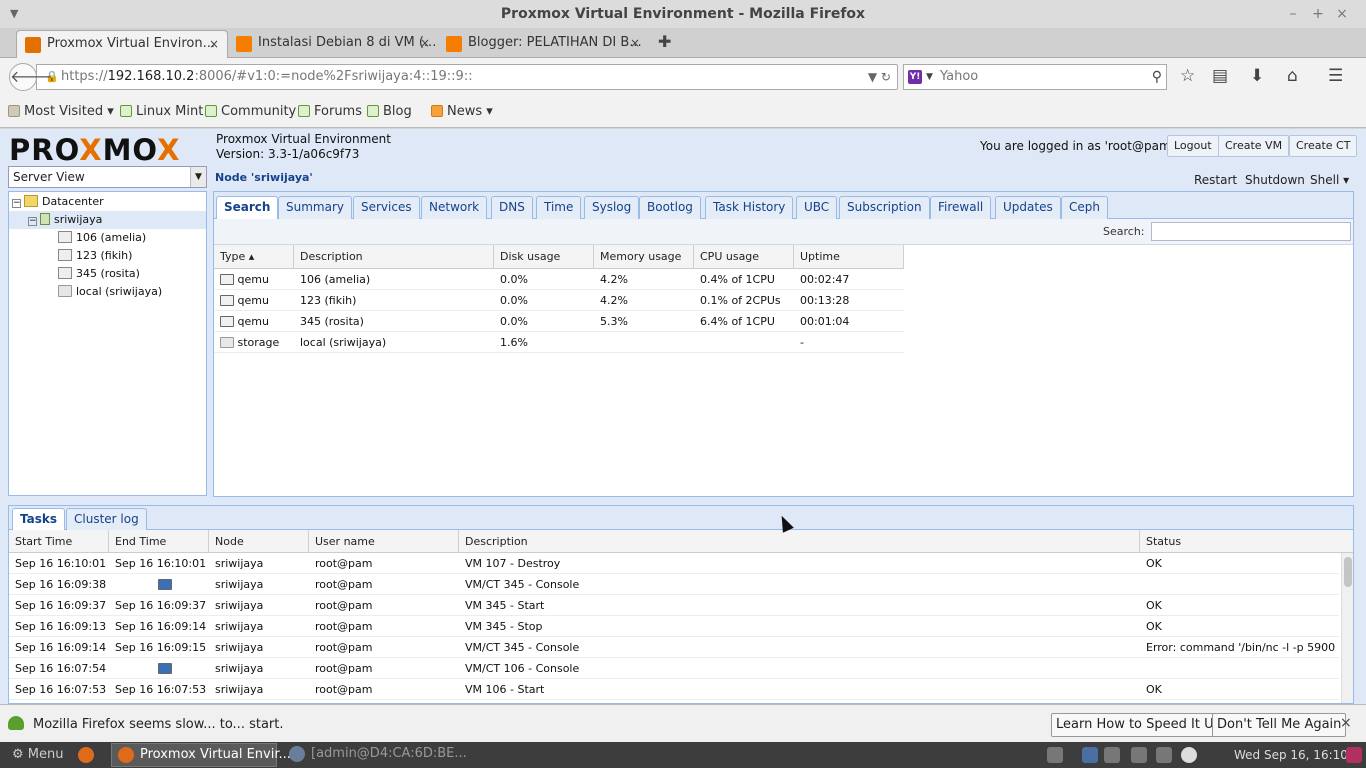 This screenshot has height=768, width=1366. What do you see at coordinates (670, 207) in the screenshot?
I see `tab-bootlog: Bootlog` at bounding box center [670, 207].